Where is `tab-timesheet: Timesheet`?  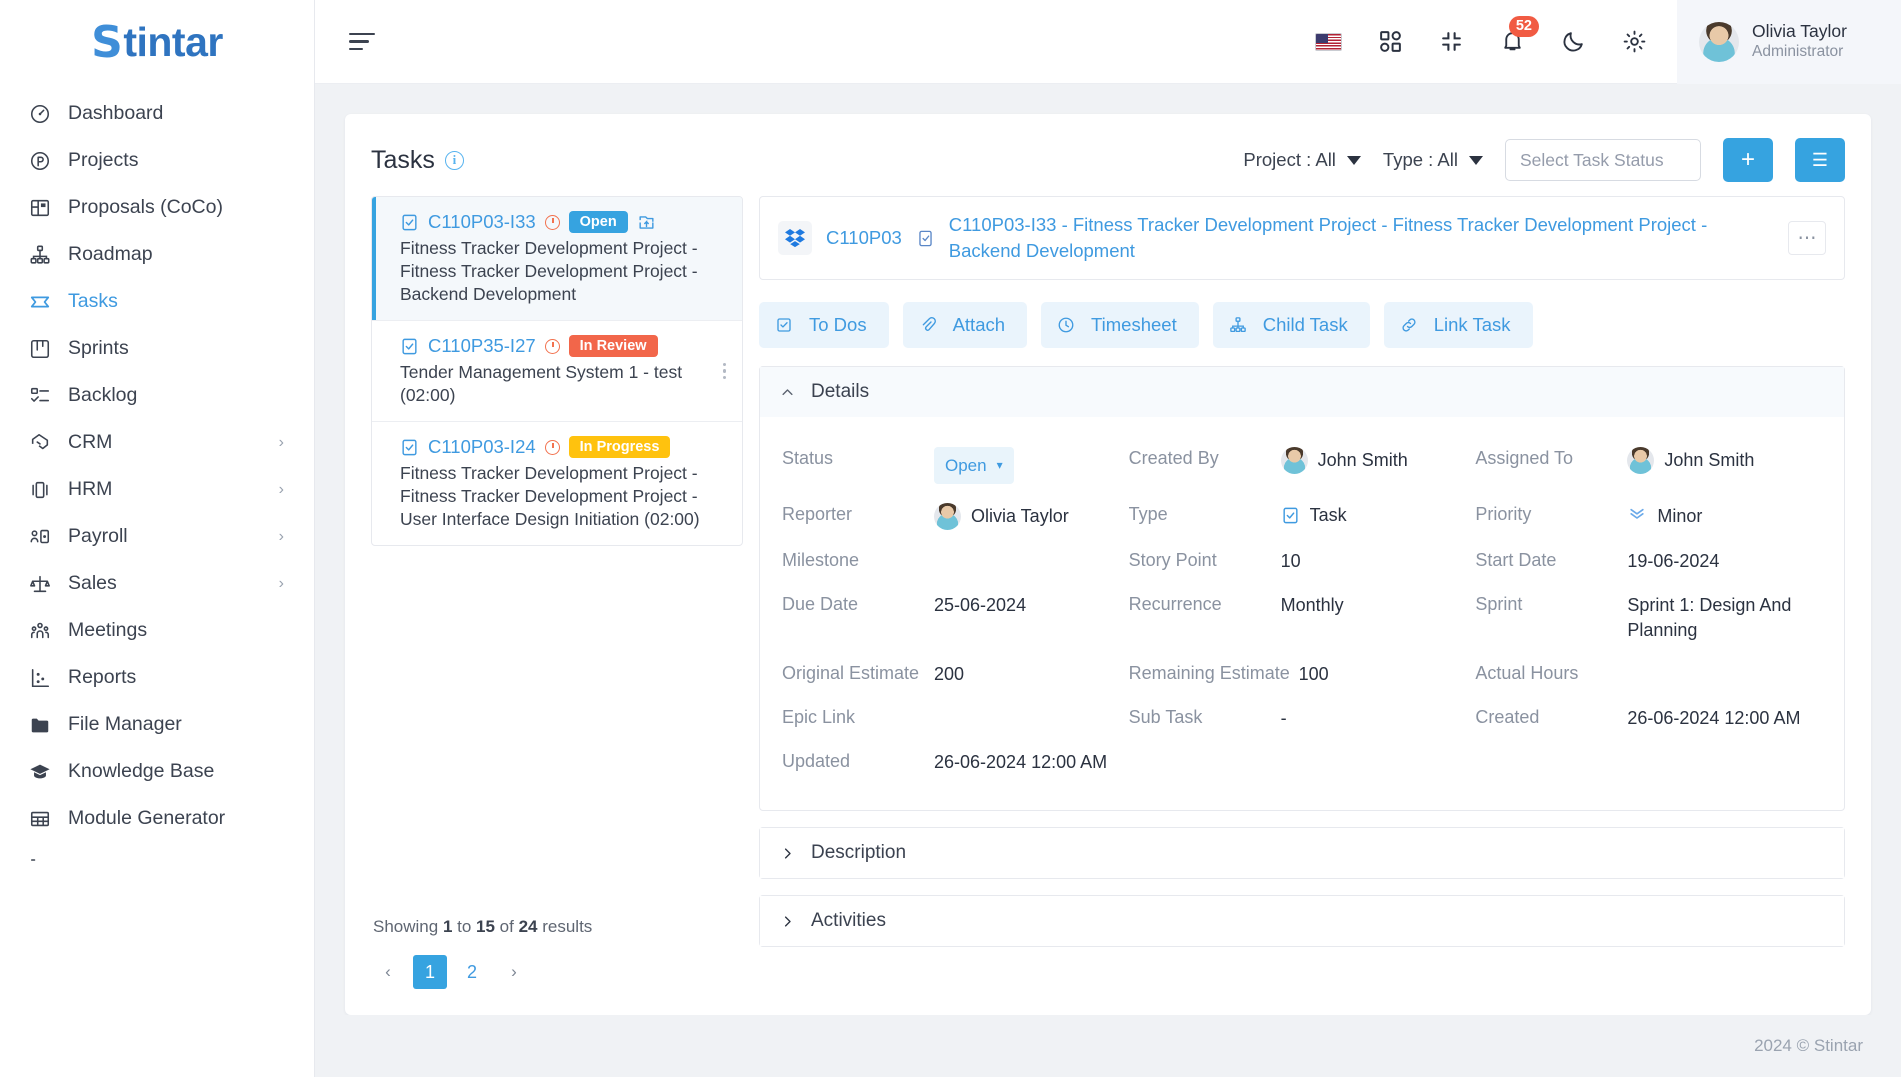 tab-timesheet: Timesheet is located at coordinates (1120, 325).